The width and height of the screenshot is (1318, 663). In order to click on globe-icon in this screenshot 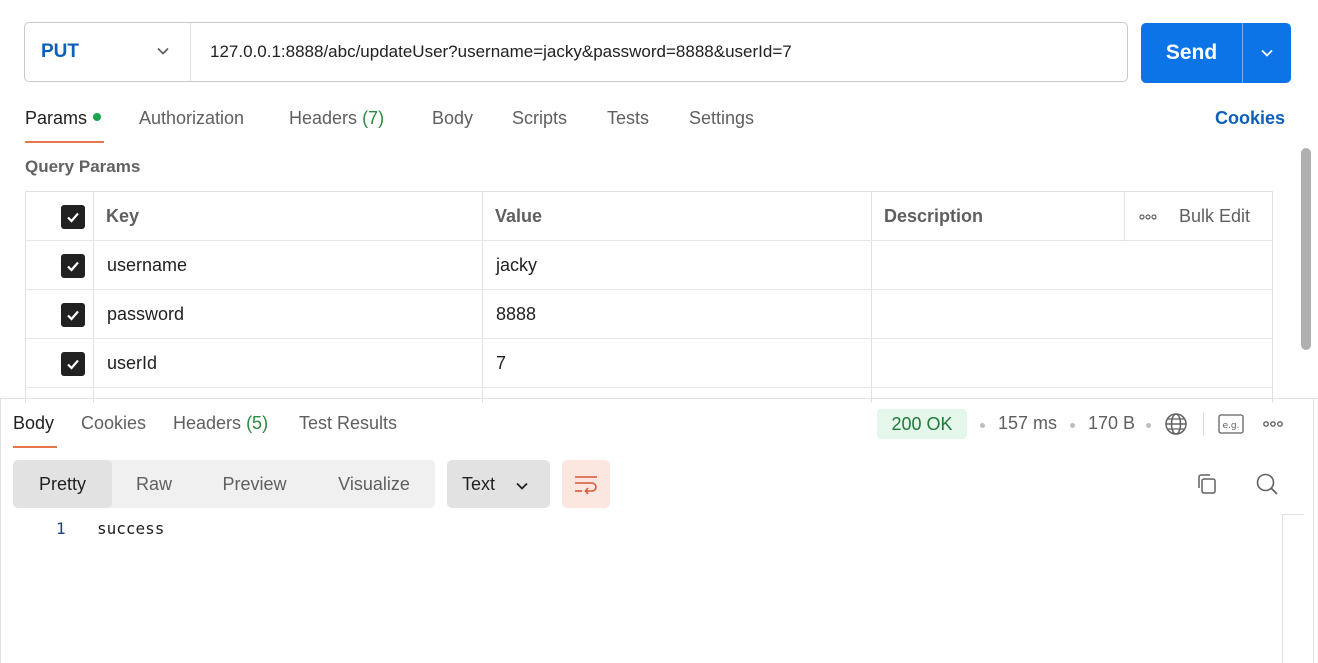, I will do `click(1176, 424)`.